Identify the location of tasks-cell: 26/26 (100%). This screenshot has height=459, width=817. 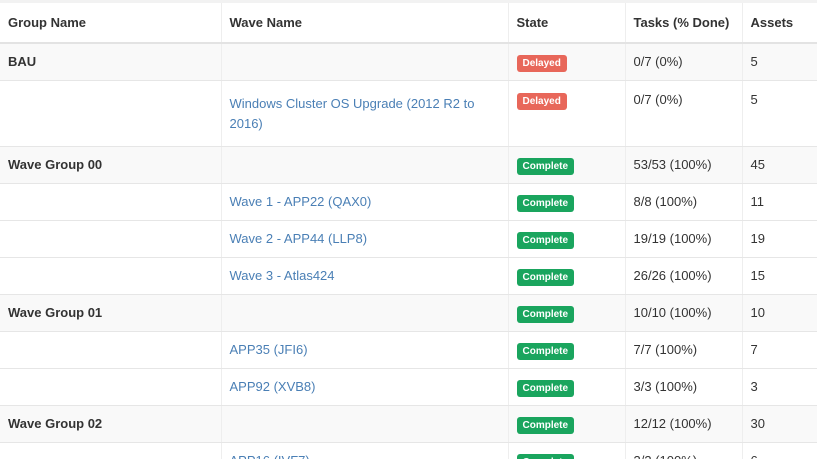
(684, 276).